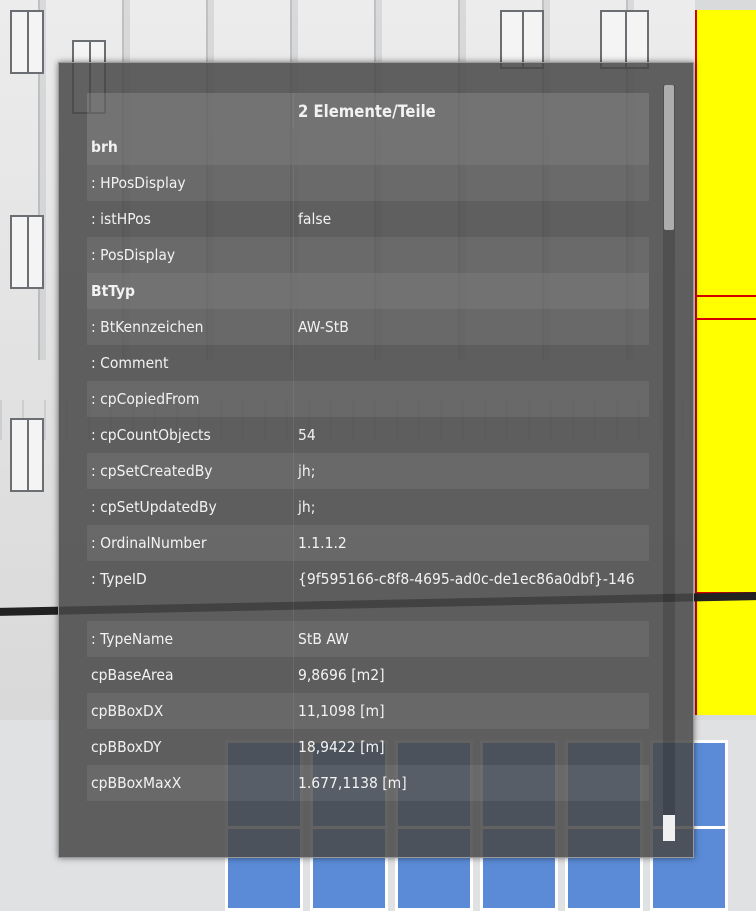  Describe the element at coordinates (190, 111) in the screenshot. I see `title-spacer` at that location.